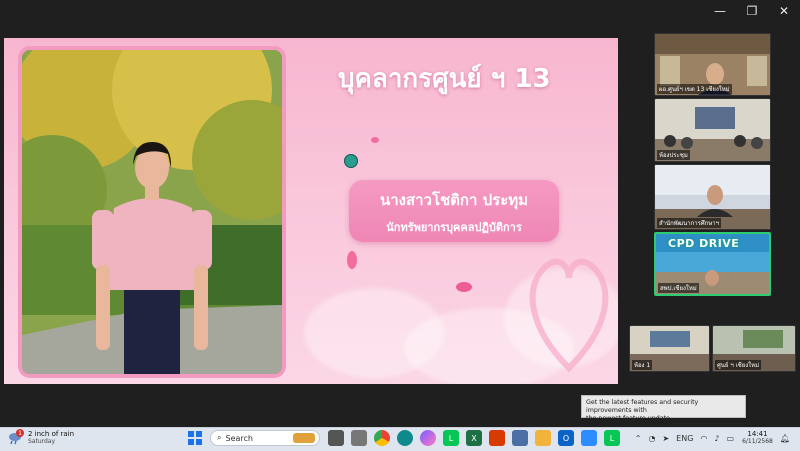  I want to click on line-icon: L, so click(451, 438).